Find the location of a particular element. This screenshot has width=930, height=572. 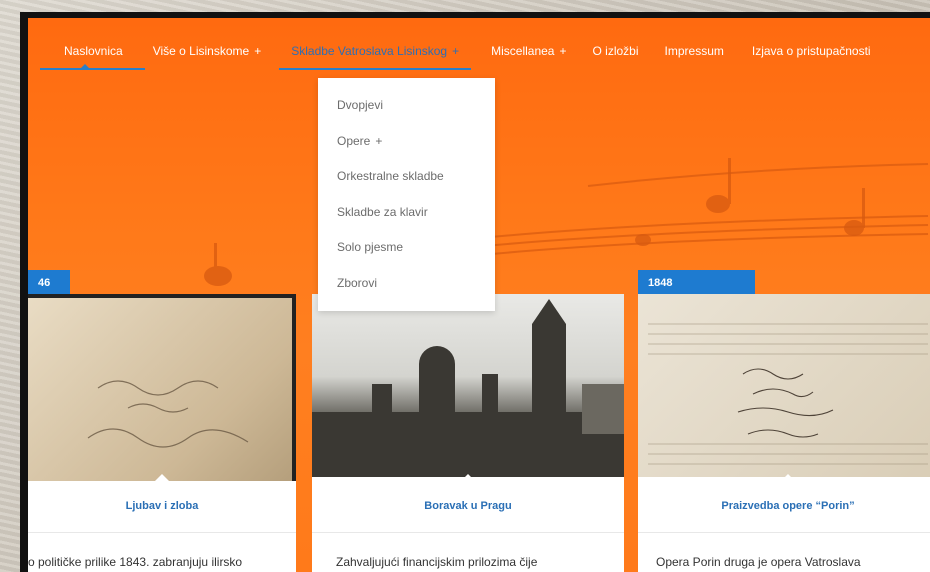

dropdown-item-label: Skladbe za klavir is located at coordinates (382, 211).